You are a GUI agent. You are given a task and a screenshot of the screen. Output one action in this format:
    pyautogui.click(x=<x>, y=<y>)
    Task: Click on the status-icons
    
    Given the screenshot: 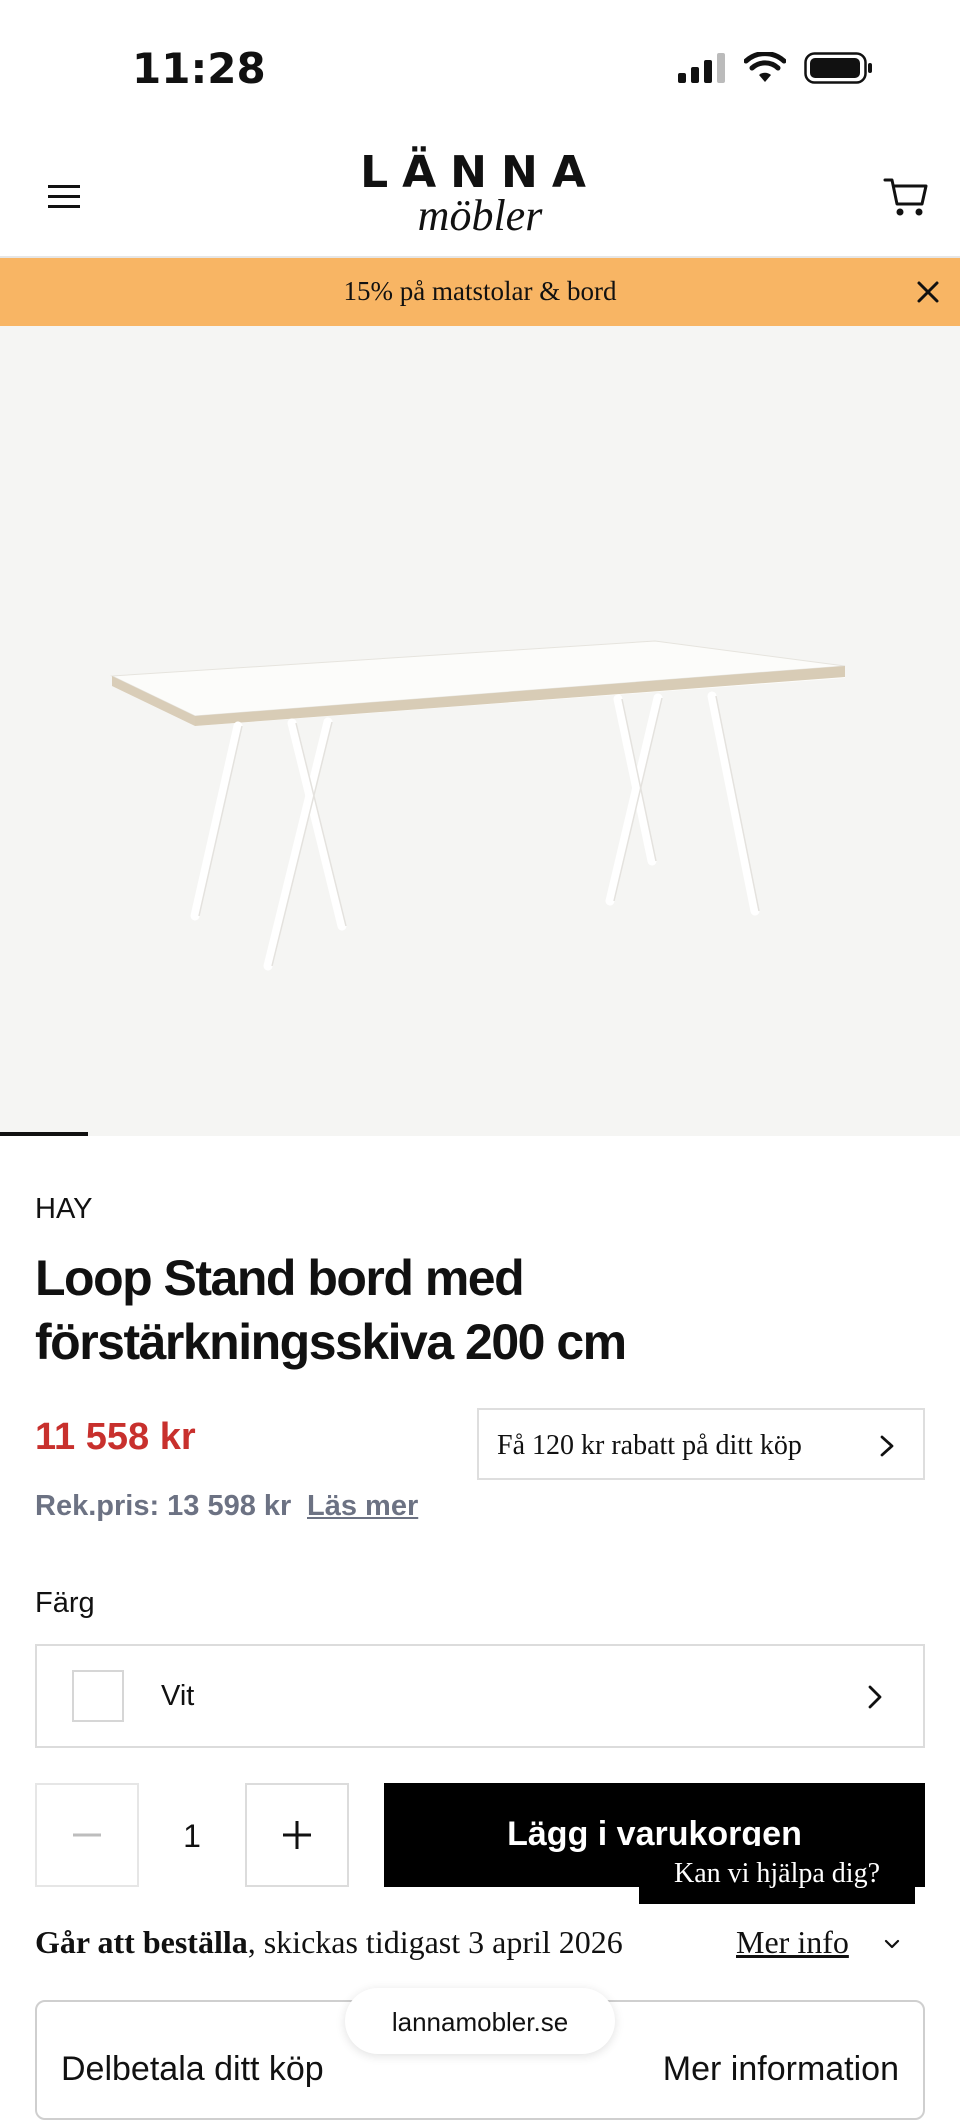 What is the action you would take?
    pyautogui.click(x=776, y=68)
    